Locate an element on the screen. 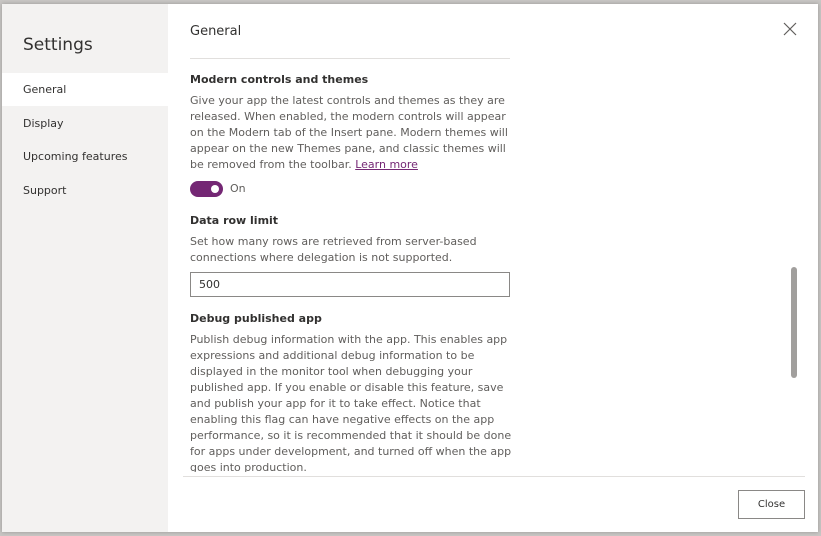  section-title: Data row limit is located at coordinates (234, 220).